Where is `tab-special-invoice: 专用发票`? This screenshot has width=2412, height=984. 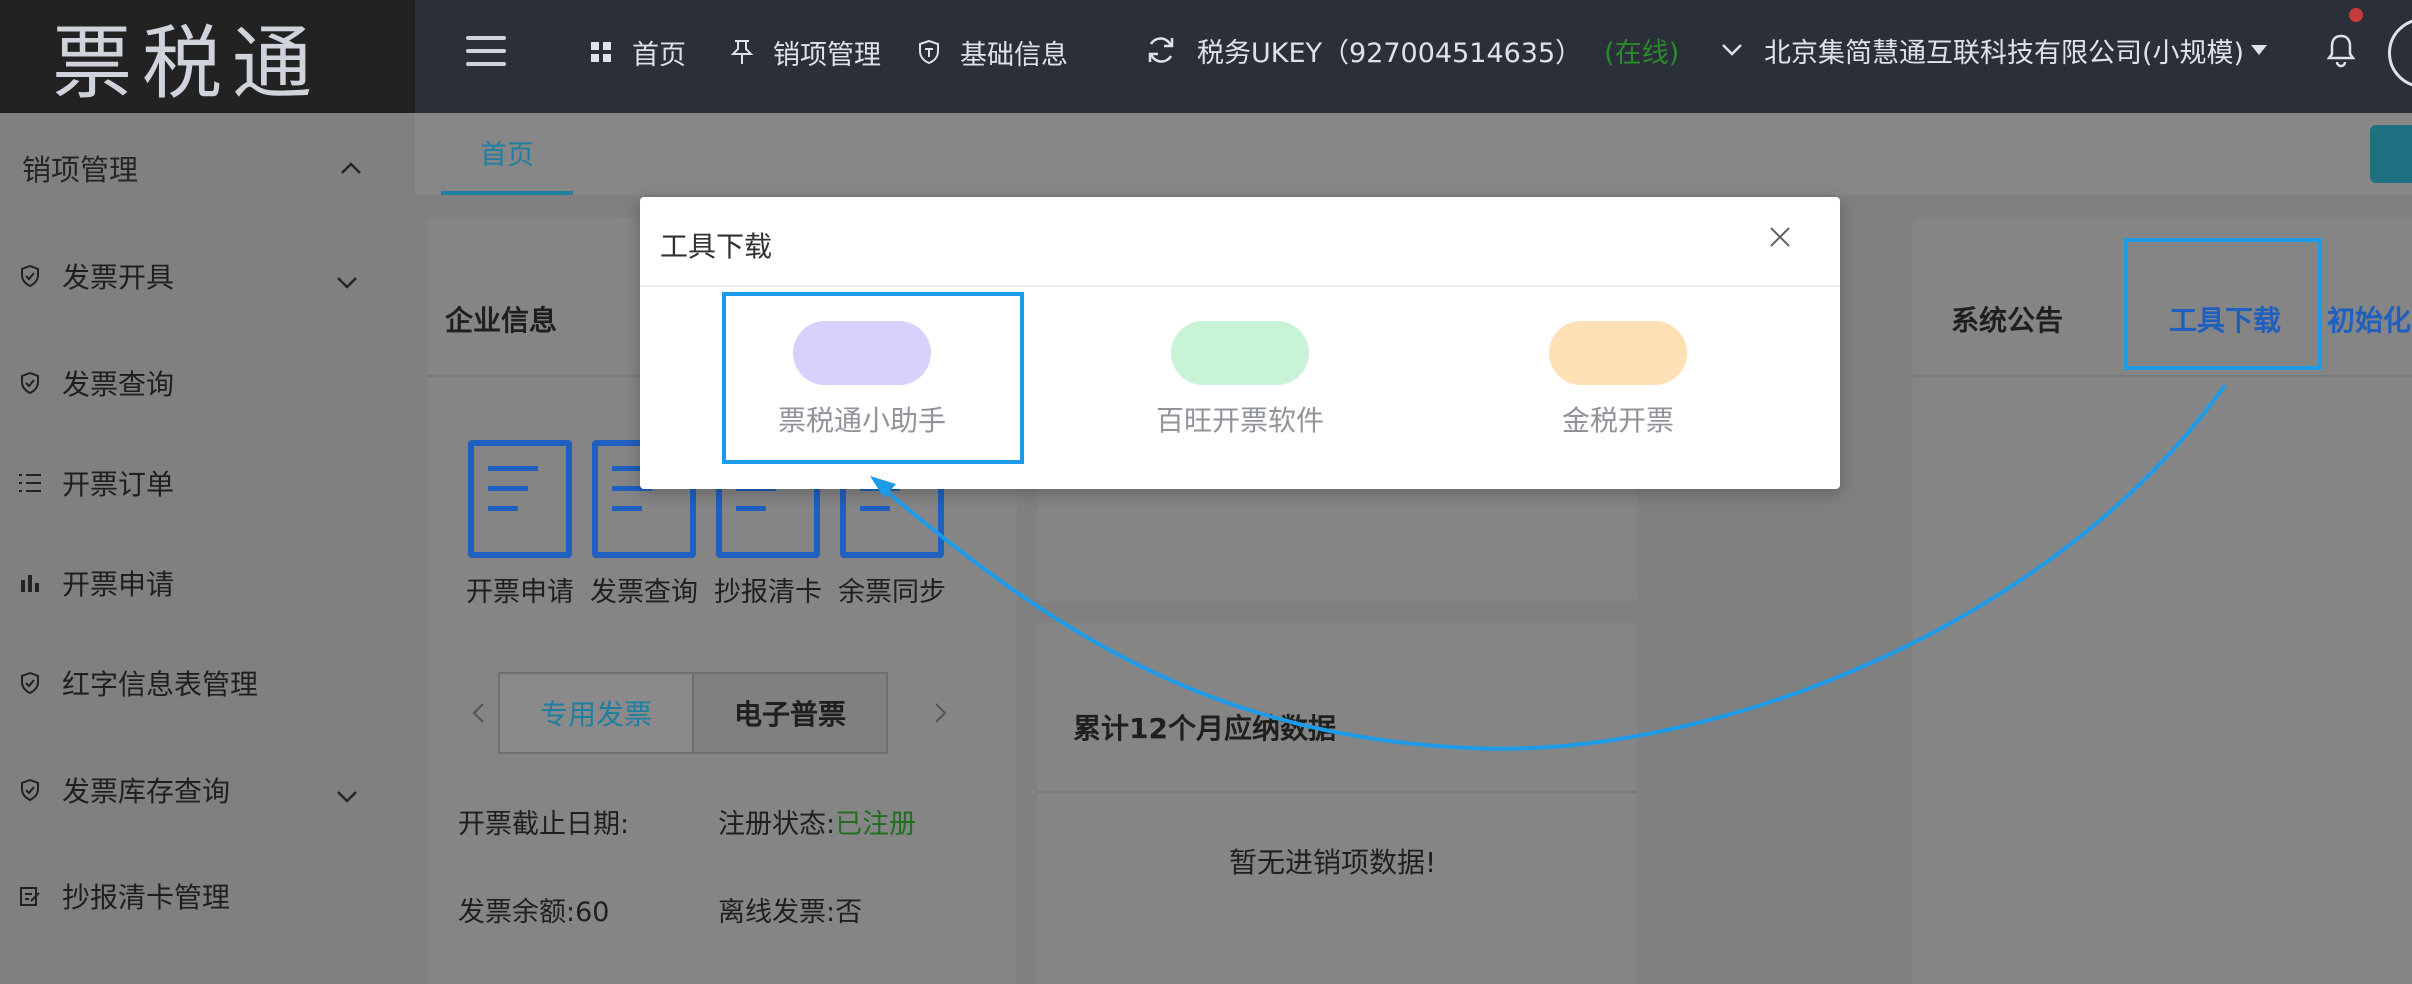 tab-special-invoice: 专用发票 is located at coordinates (596, 713).